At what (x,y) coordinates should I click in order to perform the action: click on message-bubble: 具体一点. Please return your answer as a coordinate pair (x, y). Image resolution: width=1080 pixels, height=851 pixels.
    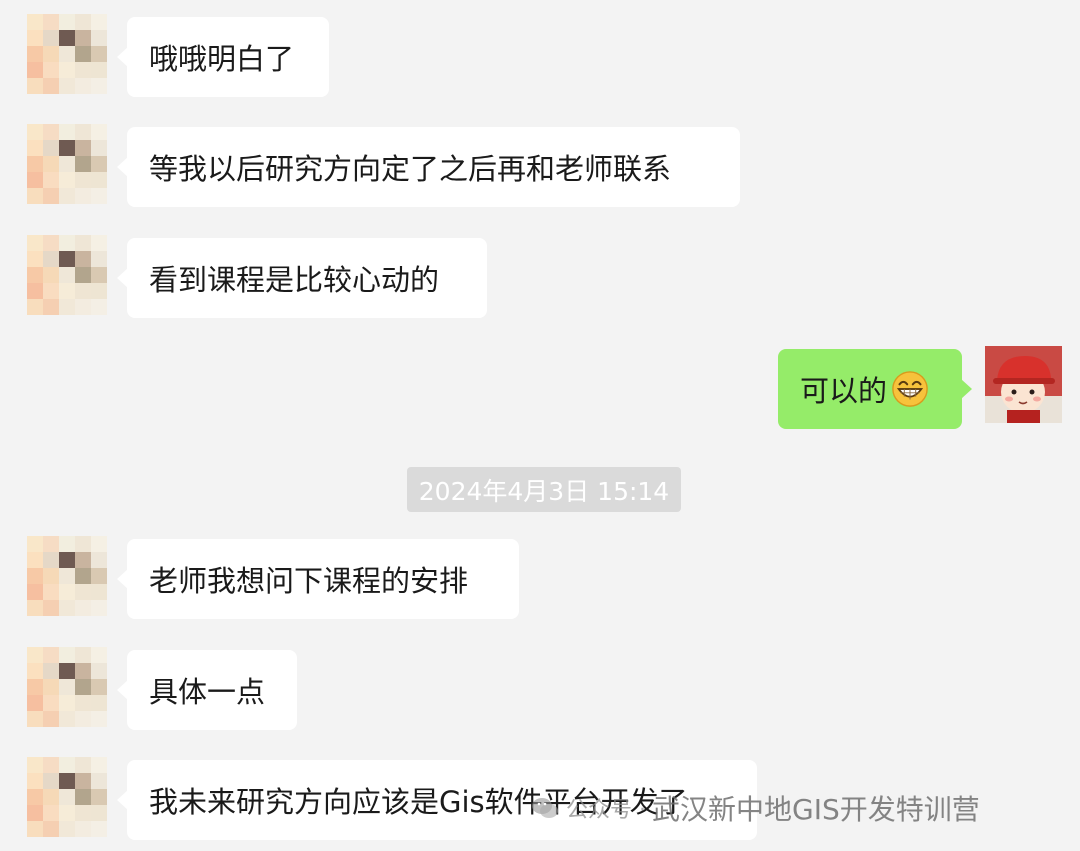
    Looking at the image, I should click on (207, 690).